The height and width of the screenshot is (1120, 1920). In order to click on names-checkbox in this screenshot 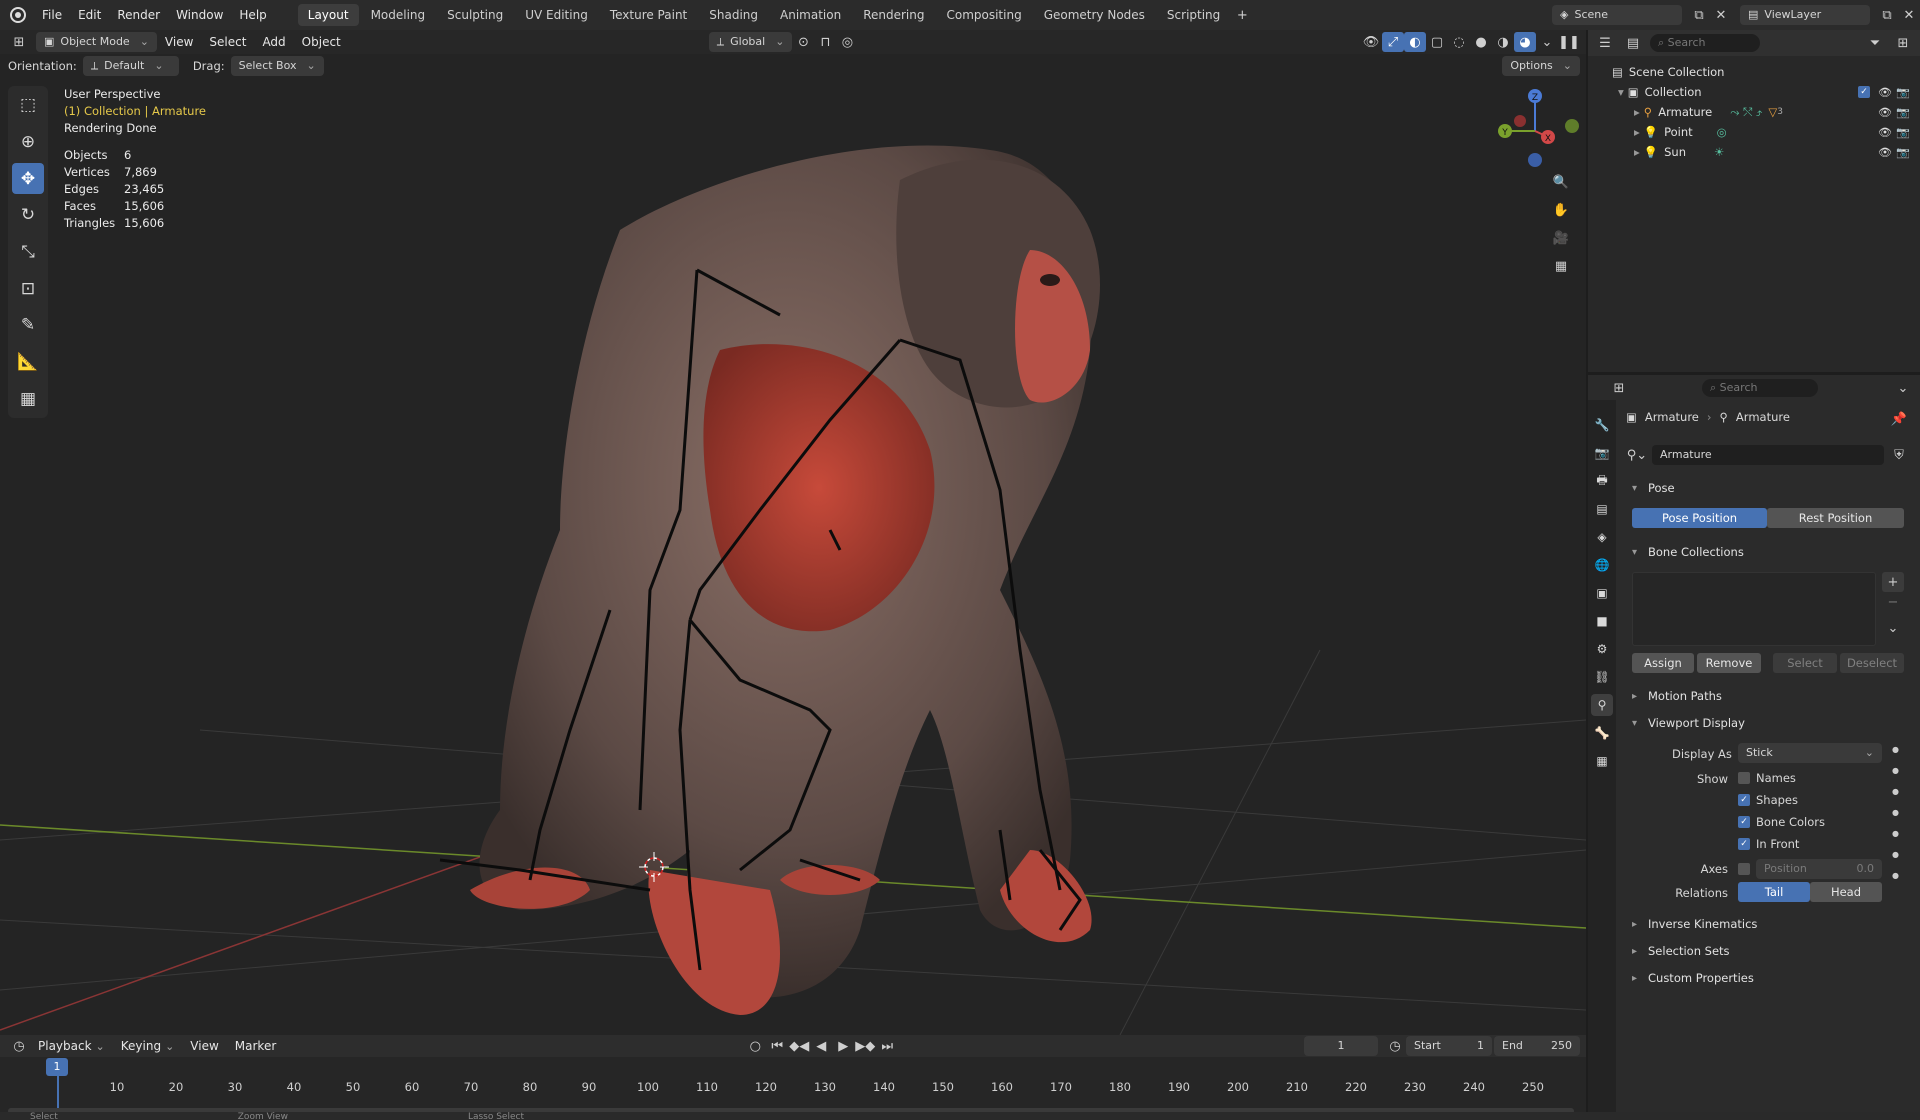, I will do `click(1744, 778)`.